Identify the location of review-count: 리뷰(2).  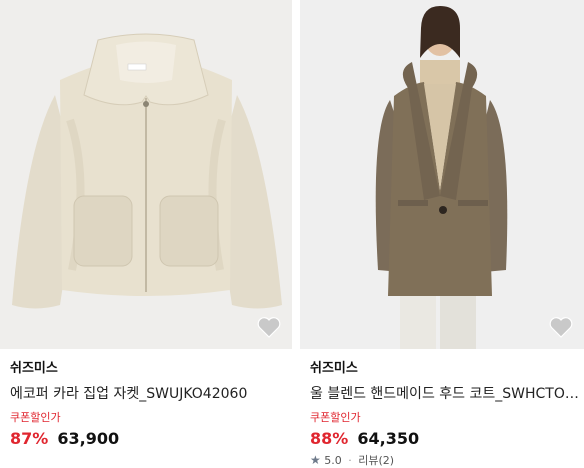
(376, 460).